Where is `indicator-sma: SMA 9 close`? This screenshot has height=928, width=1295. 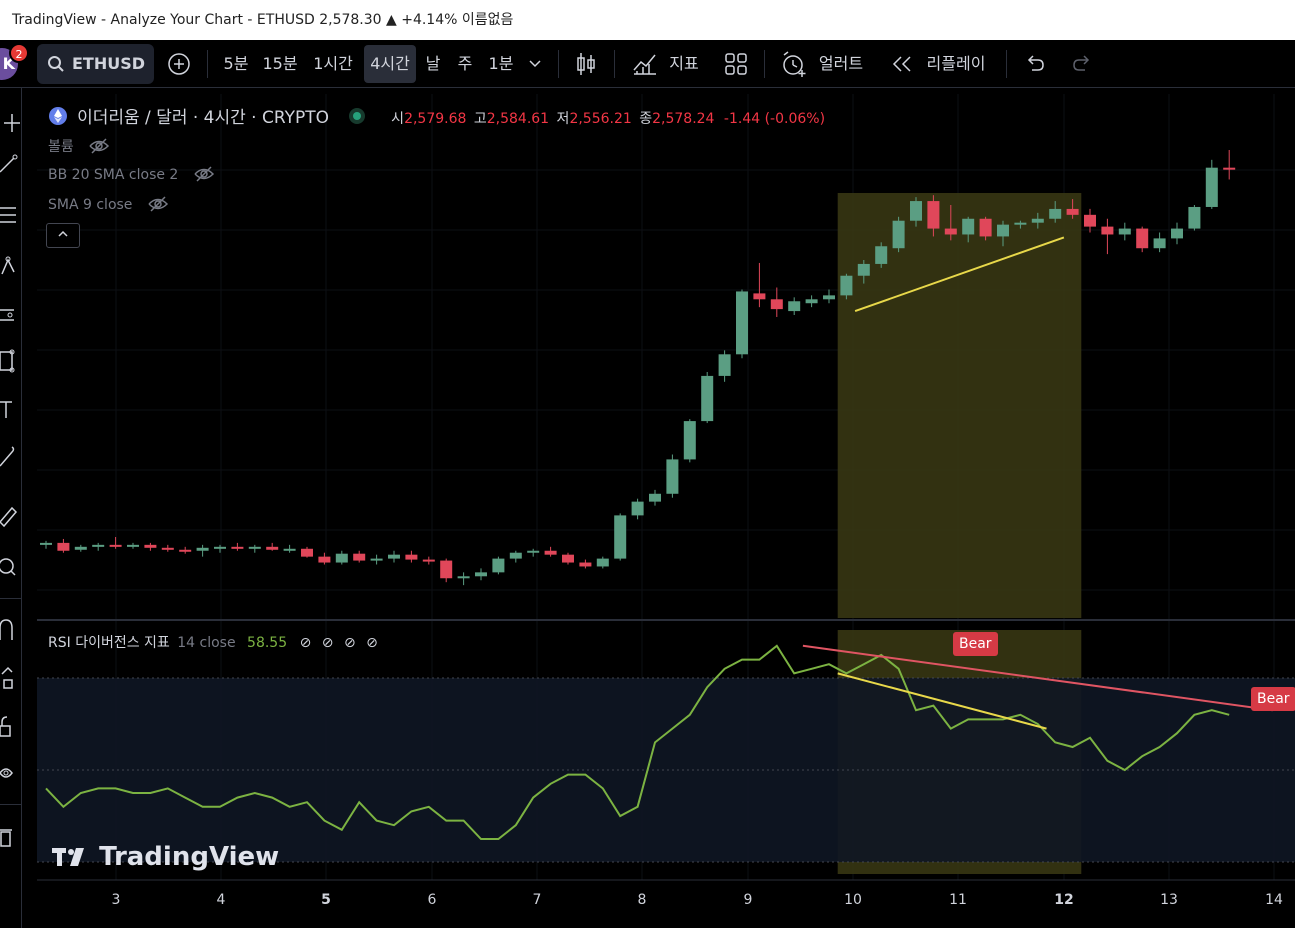
indicator-sma: SMA 9 close is located at coordinates (108, 204).